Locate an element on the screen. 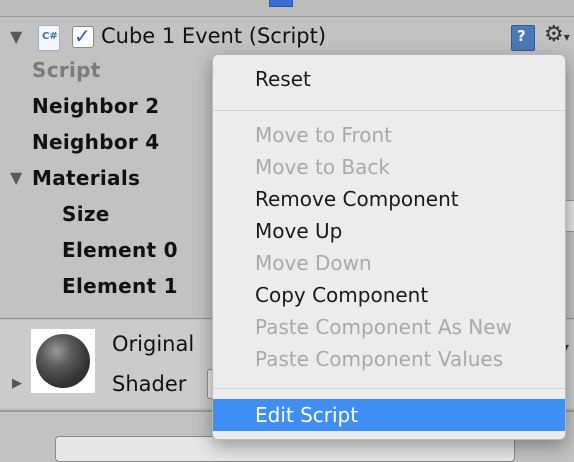 The image size is (574, 462). menu-item-label: Move Up is located at coordinates (299, 231).